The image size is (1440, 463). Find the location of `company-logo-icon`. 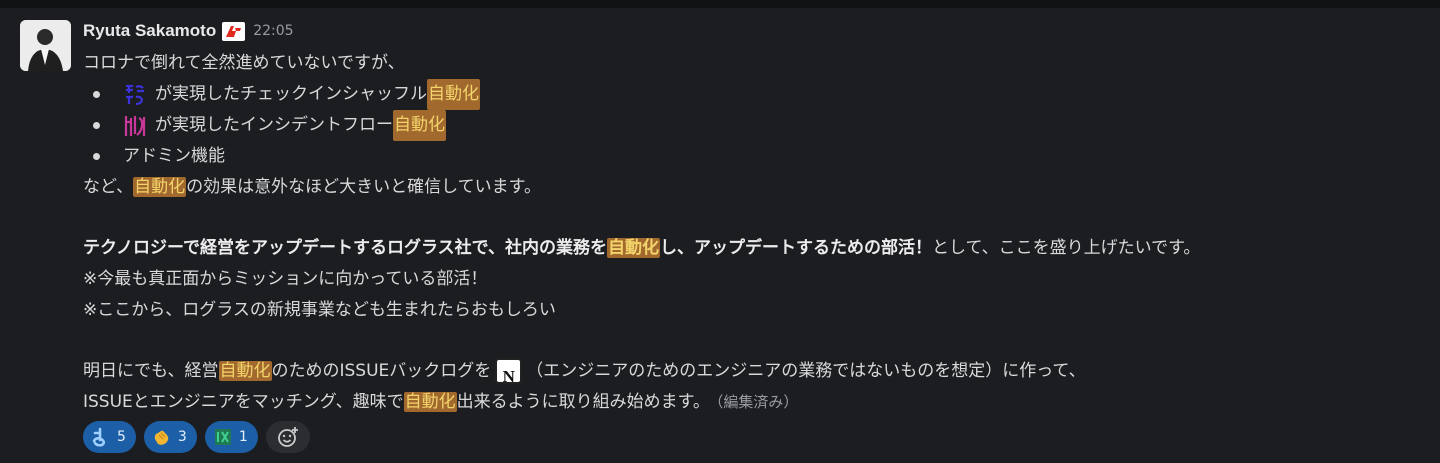

company-logo-icon is located at coordinates (234, 31).